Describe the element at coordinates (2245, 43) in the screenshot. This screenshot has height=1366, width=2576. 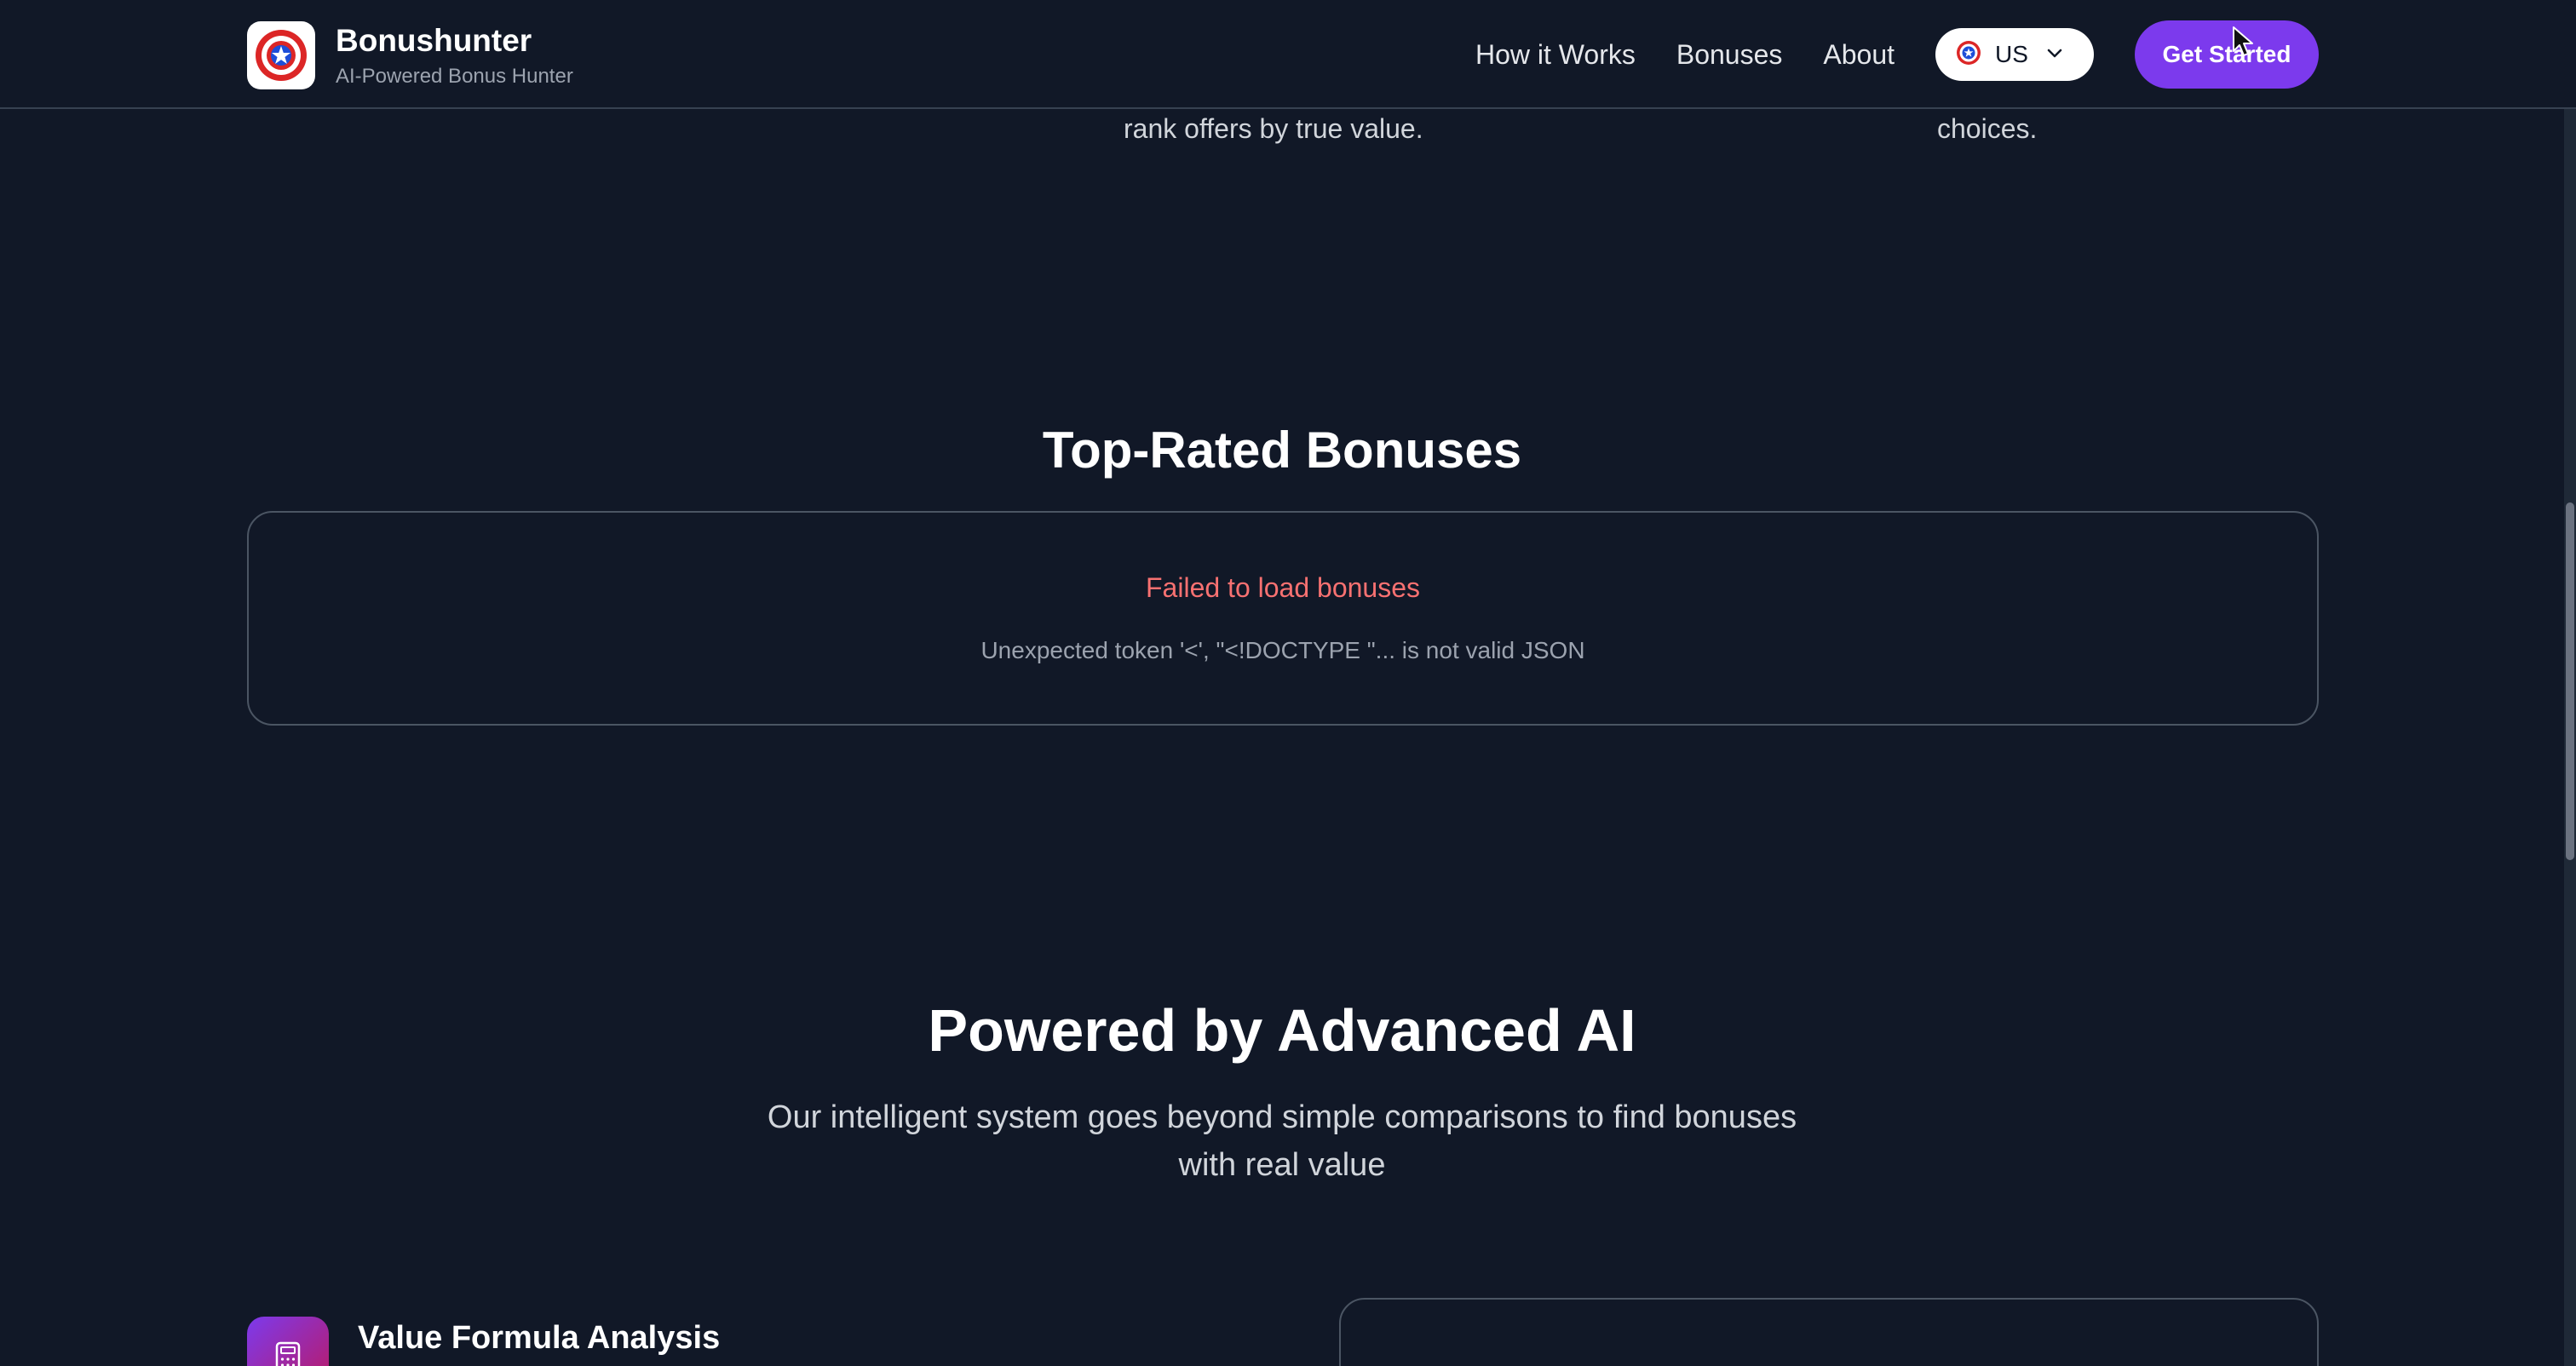
I see `mouse-cursor-icon` at that location.